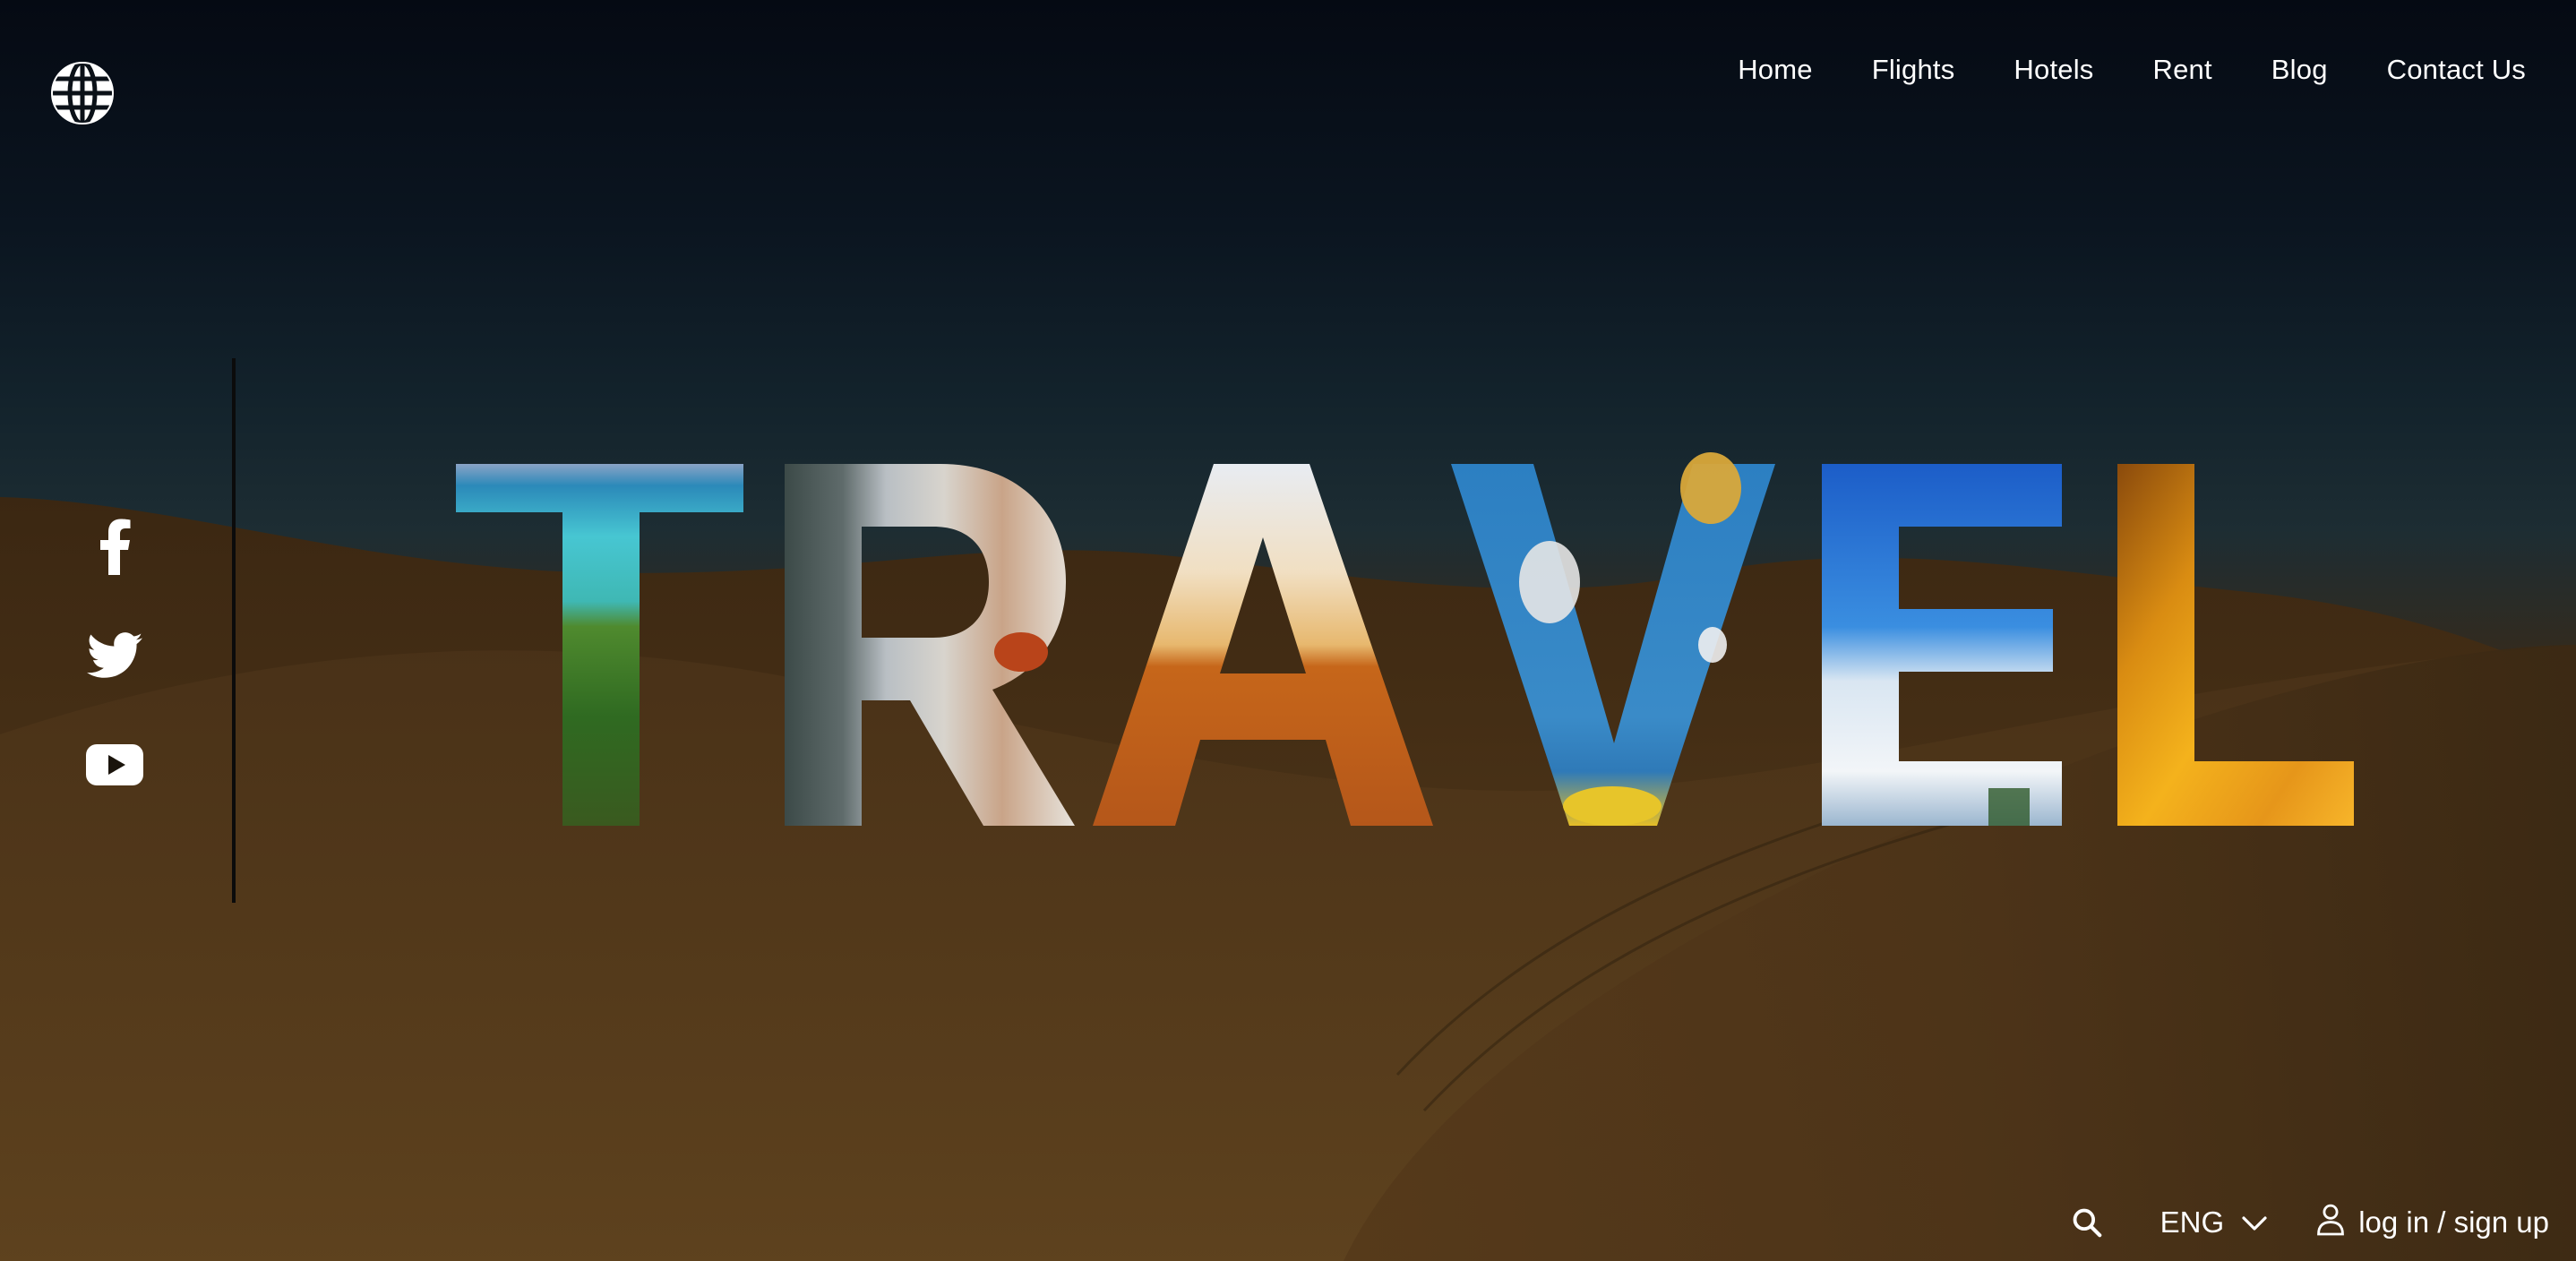 This screenshot has width=2576, height=1261. Describe the element at coordinates (2087, 1222) in the screenshot. I see `search-icon` at that location.